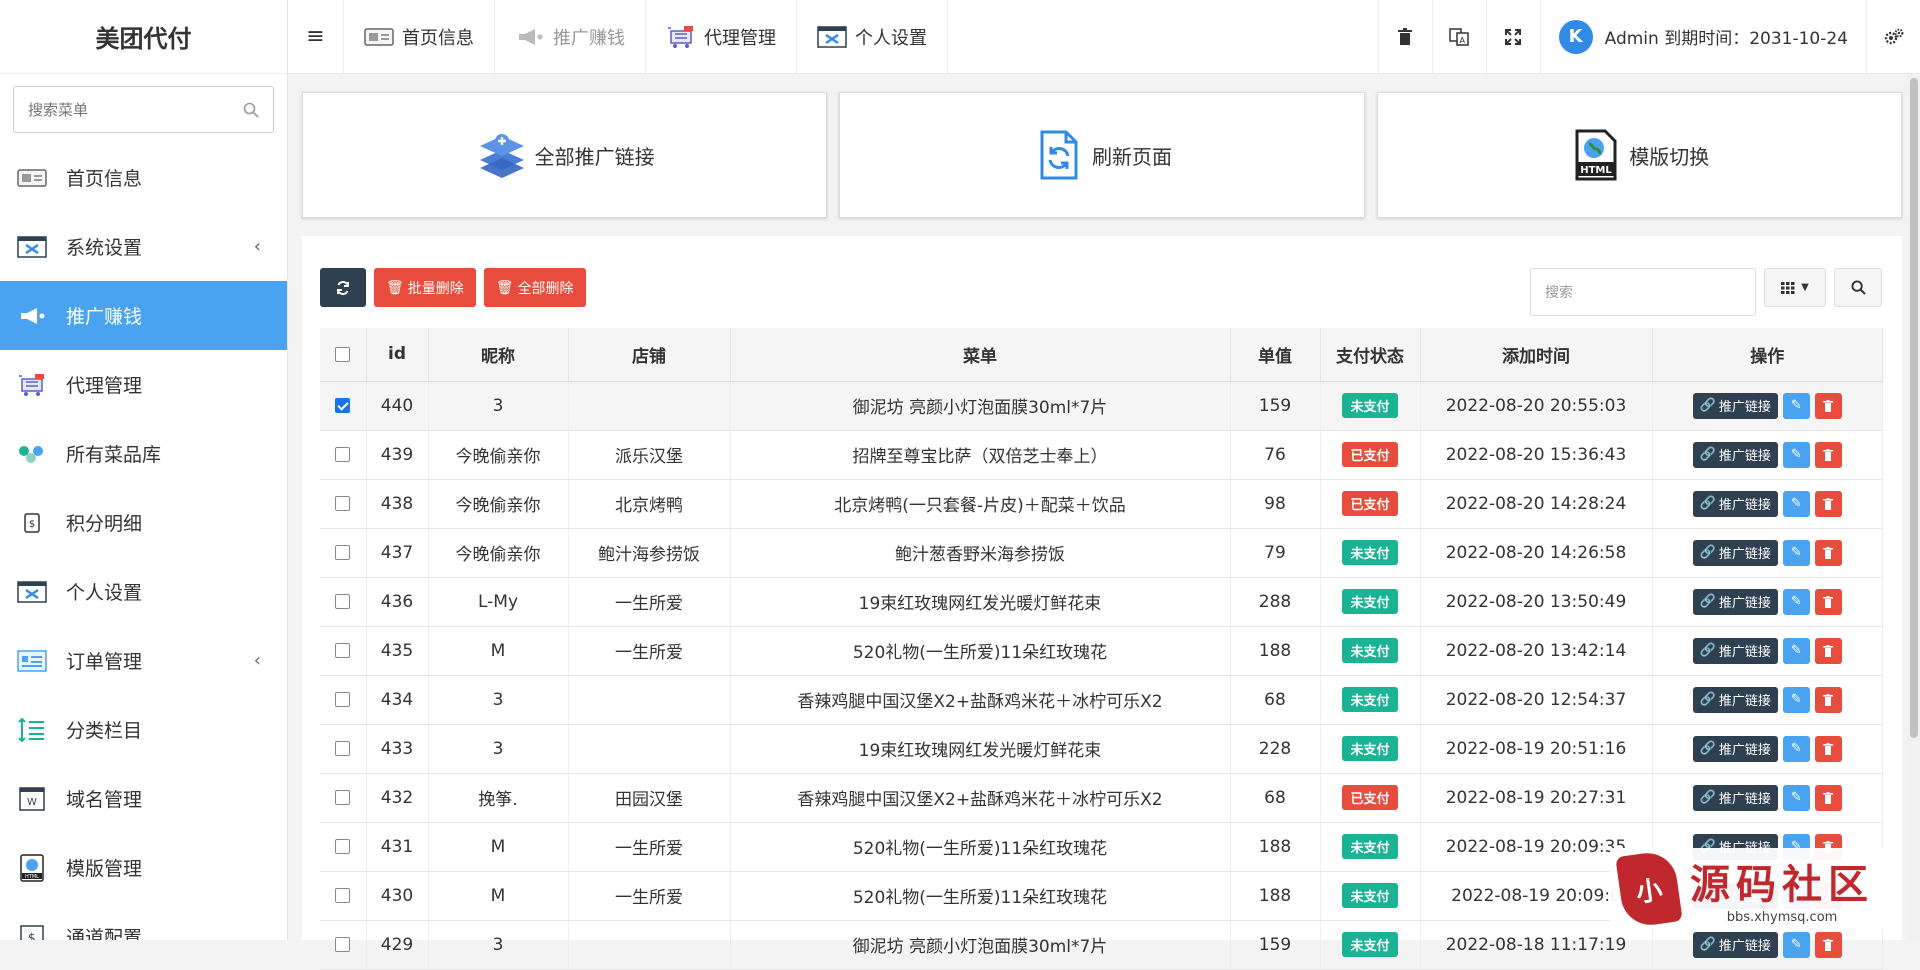 The image size is (1920, 970). What do you see at coordinates (143, 660) in the screenshot?
I see `sidebar-item: 订单管理 ‹` at bounding box center [143, 660].